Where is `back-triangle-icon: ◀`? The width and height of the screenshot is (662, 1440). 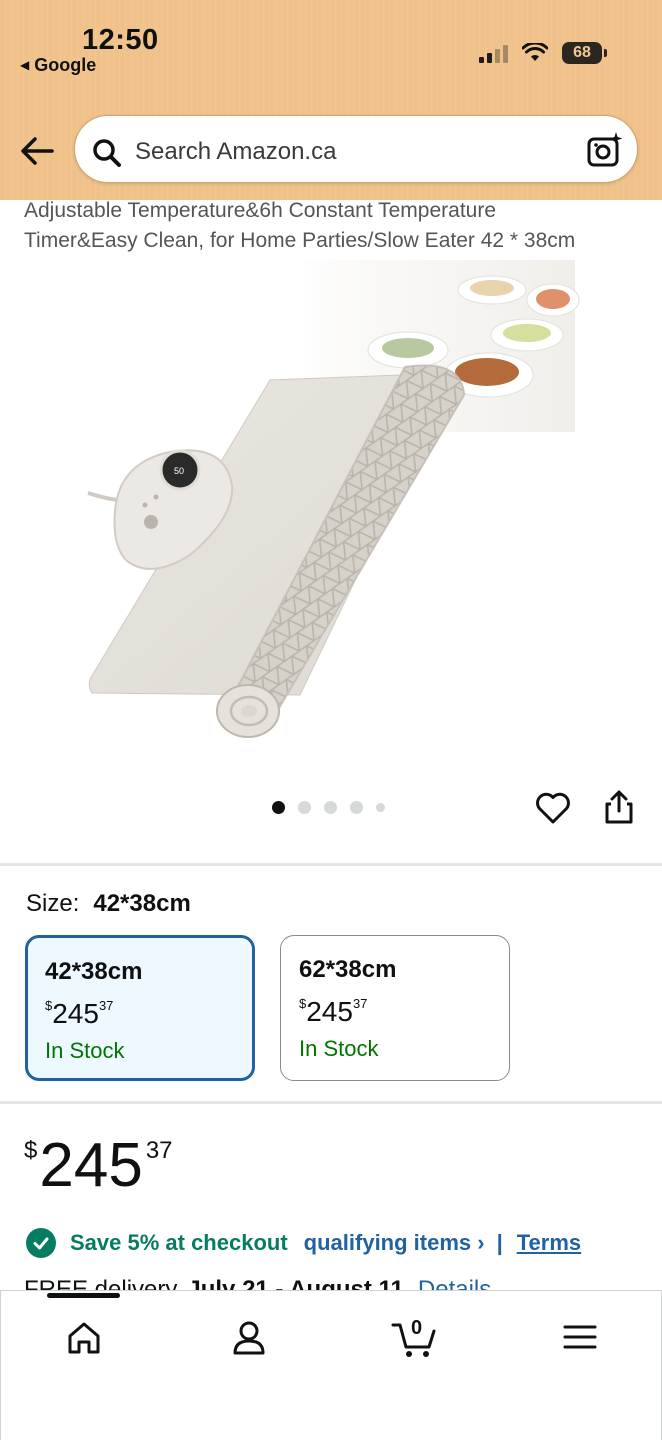
back-triangle-icon: ◀ is located at coordinates (25, 65).